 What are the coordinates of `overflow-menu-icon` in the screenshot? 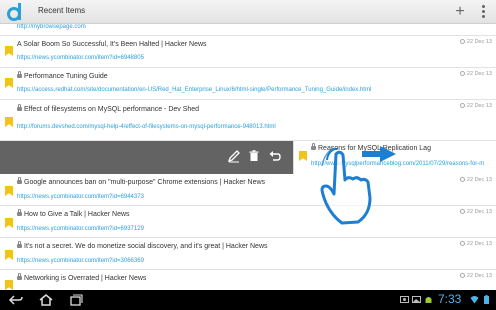 It's located at (483, 12).